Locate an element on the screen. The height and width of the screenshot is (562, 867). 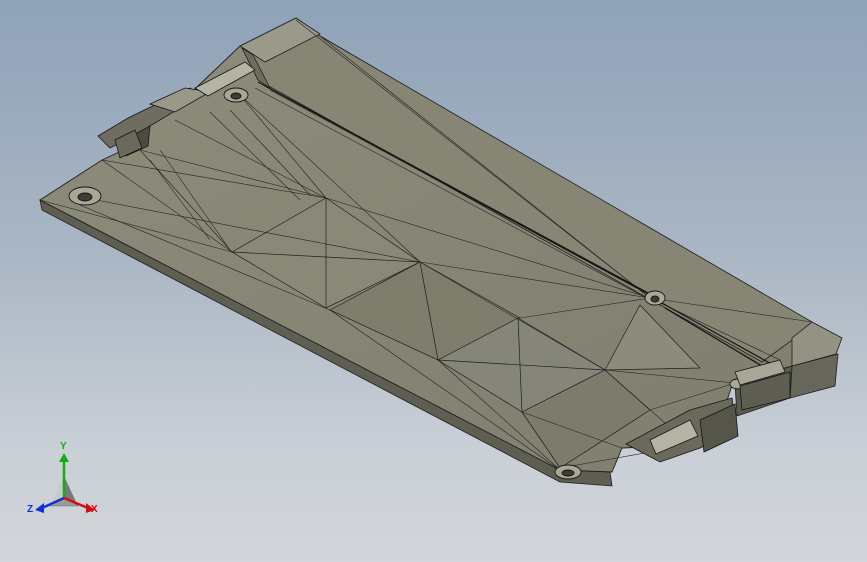
z-axis-label: Z is located at coordinates (30, 509).